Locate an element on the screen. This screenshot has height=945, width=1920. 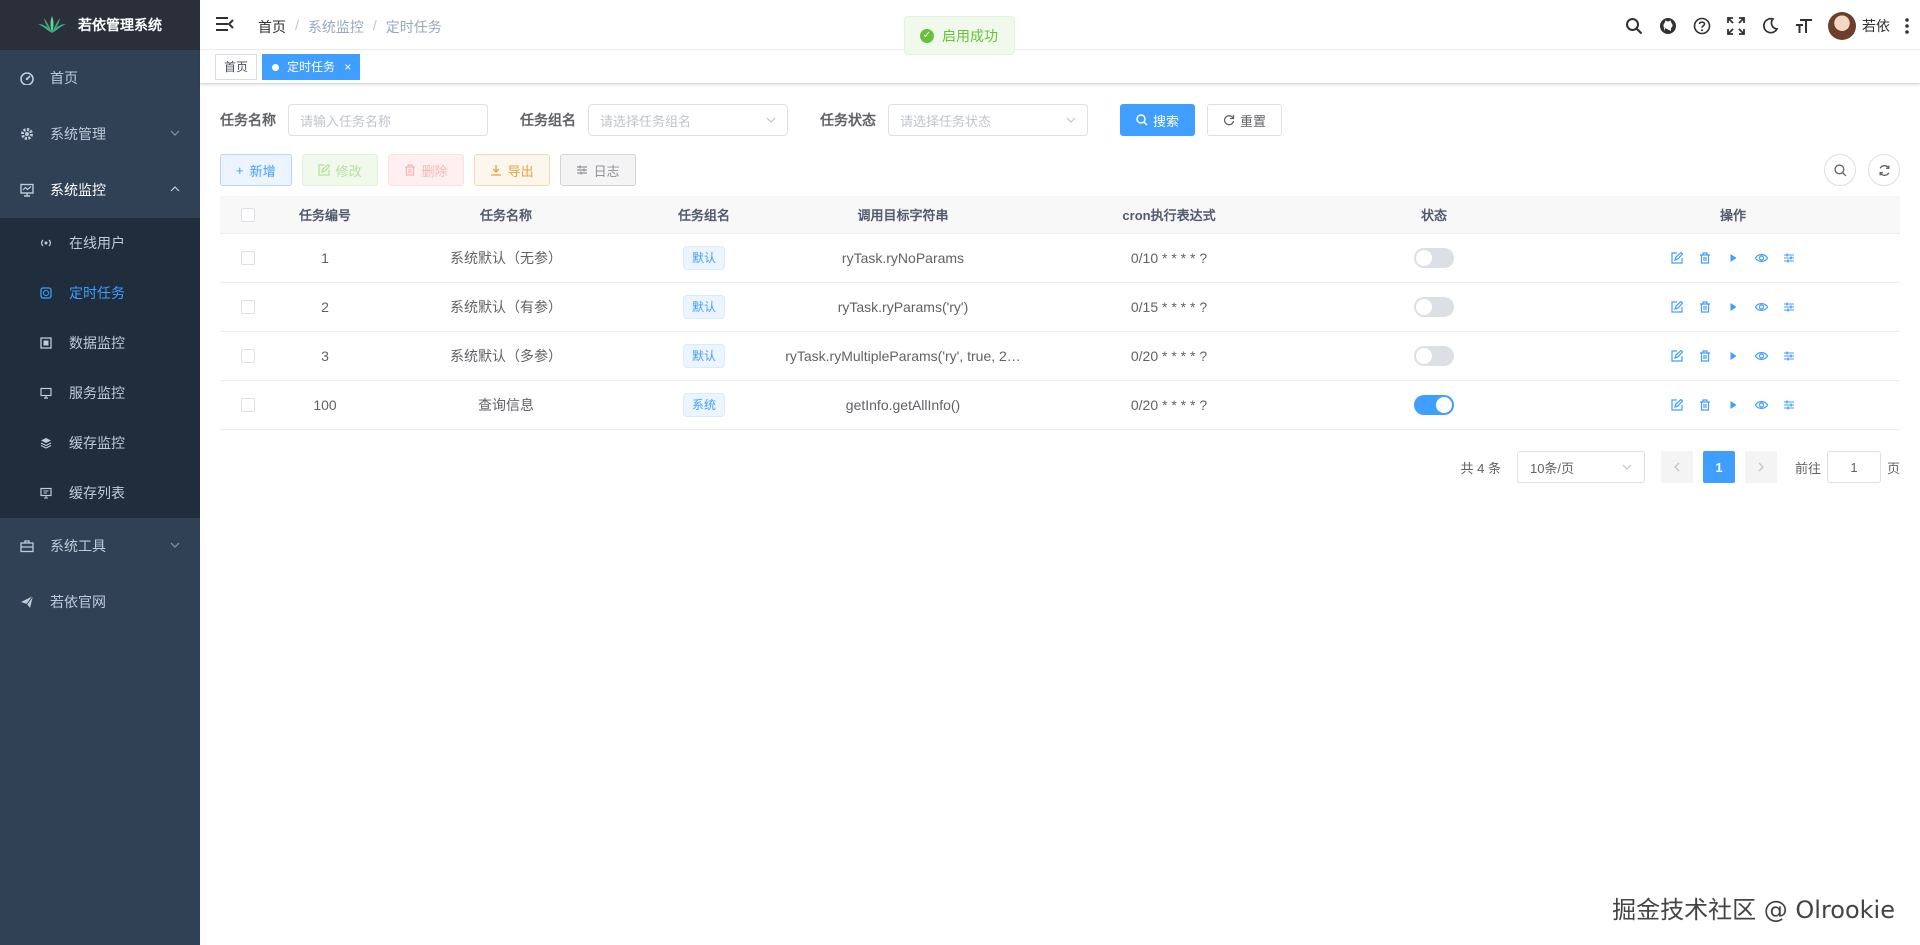
page-size-value: 10条/页 is located at coordinates (1552, 468).